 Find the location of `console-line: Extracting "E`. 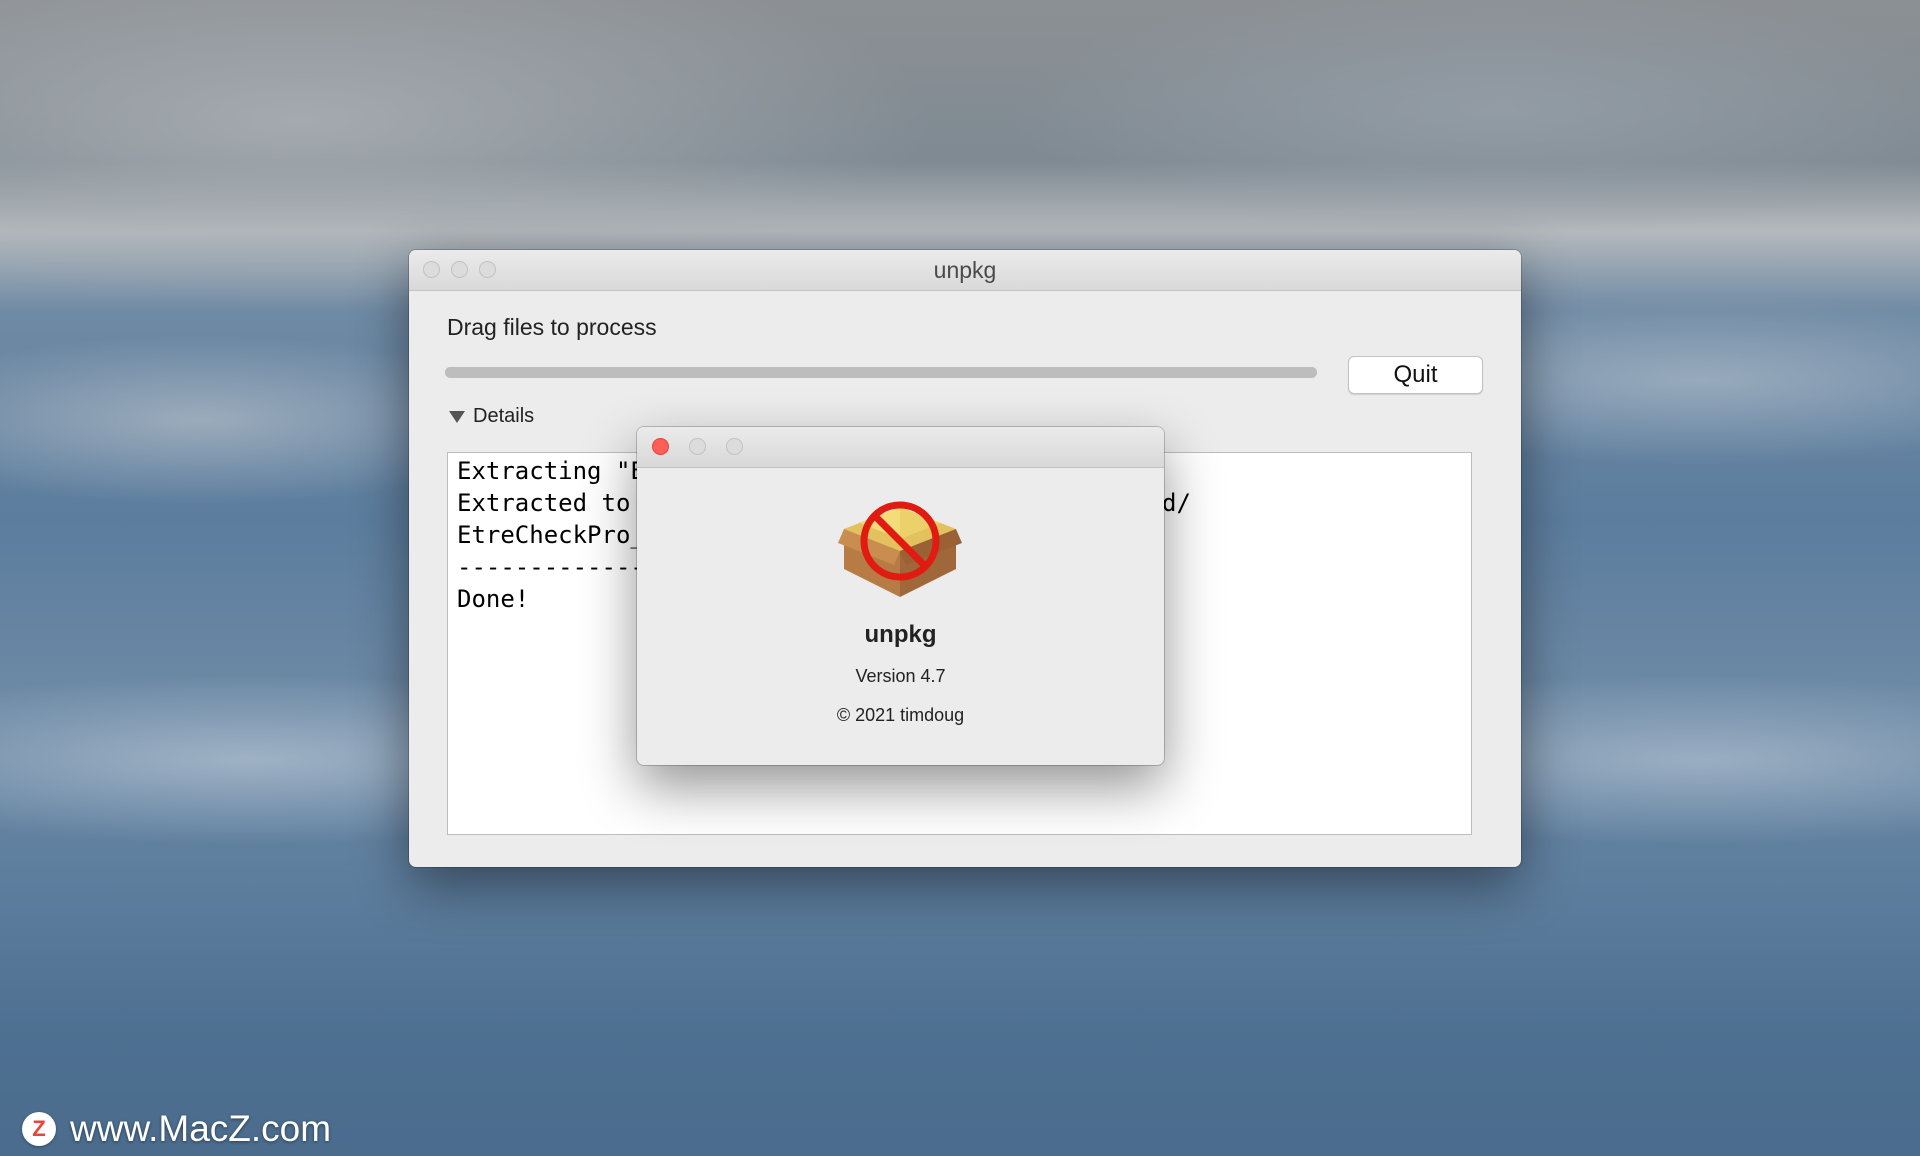

console-line: Extracting "E is located at coordinates (551, 471).